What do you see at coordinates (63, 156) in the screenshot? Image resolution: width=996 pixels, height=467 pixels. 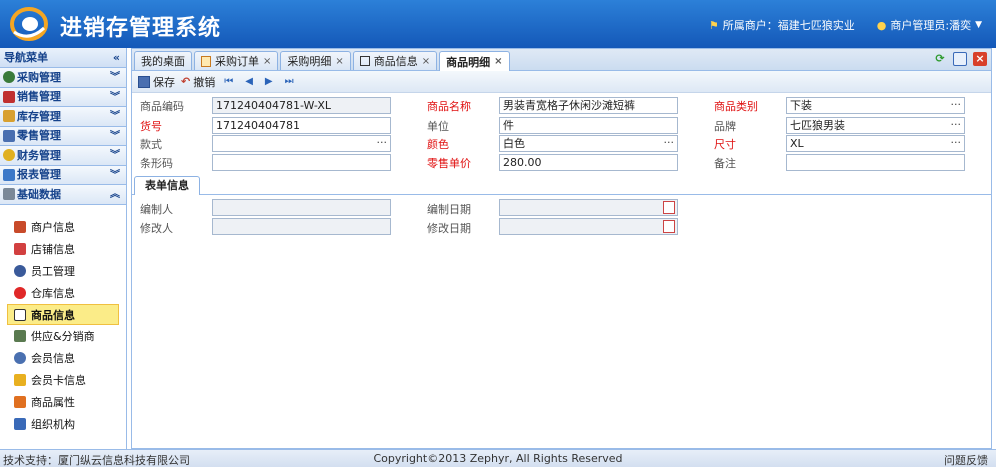 I see `nav-group-finance: 财务管理 ︾` at bounding box center [63, 156].